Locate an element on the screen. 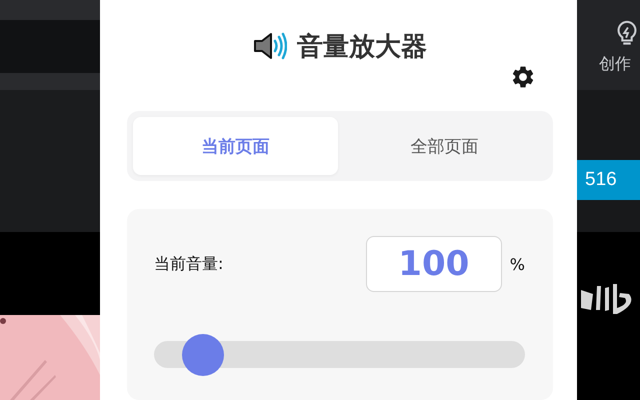 The height and width of the screenshot is (400, 640). content-panel is located at coordinates (608, 216).